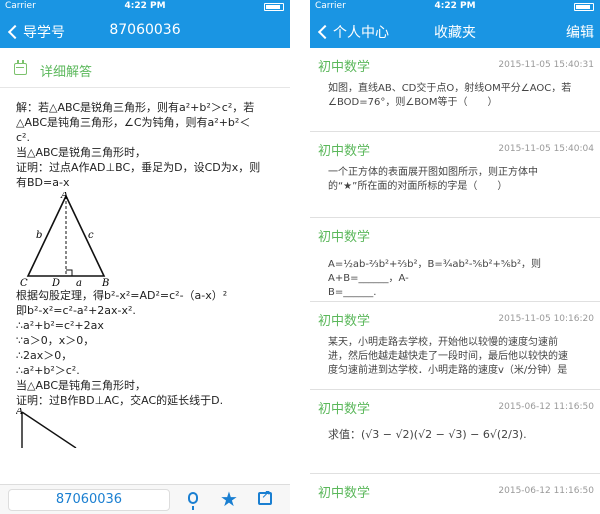 Image resolution: width=600 pixels, height=514 pixels. I want to click on edit-button: 编辑, so click(580, 32).